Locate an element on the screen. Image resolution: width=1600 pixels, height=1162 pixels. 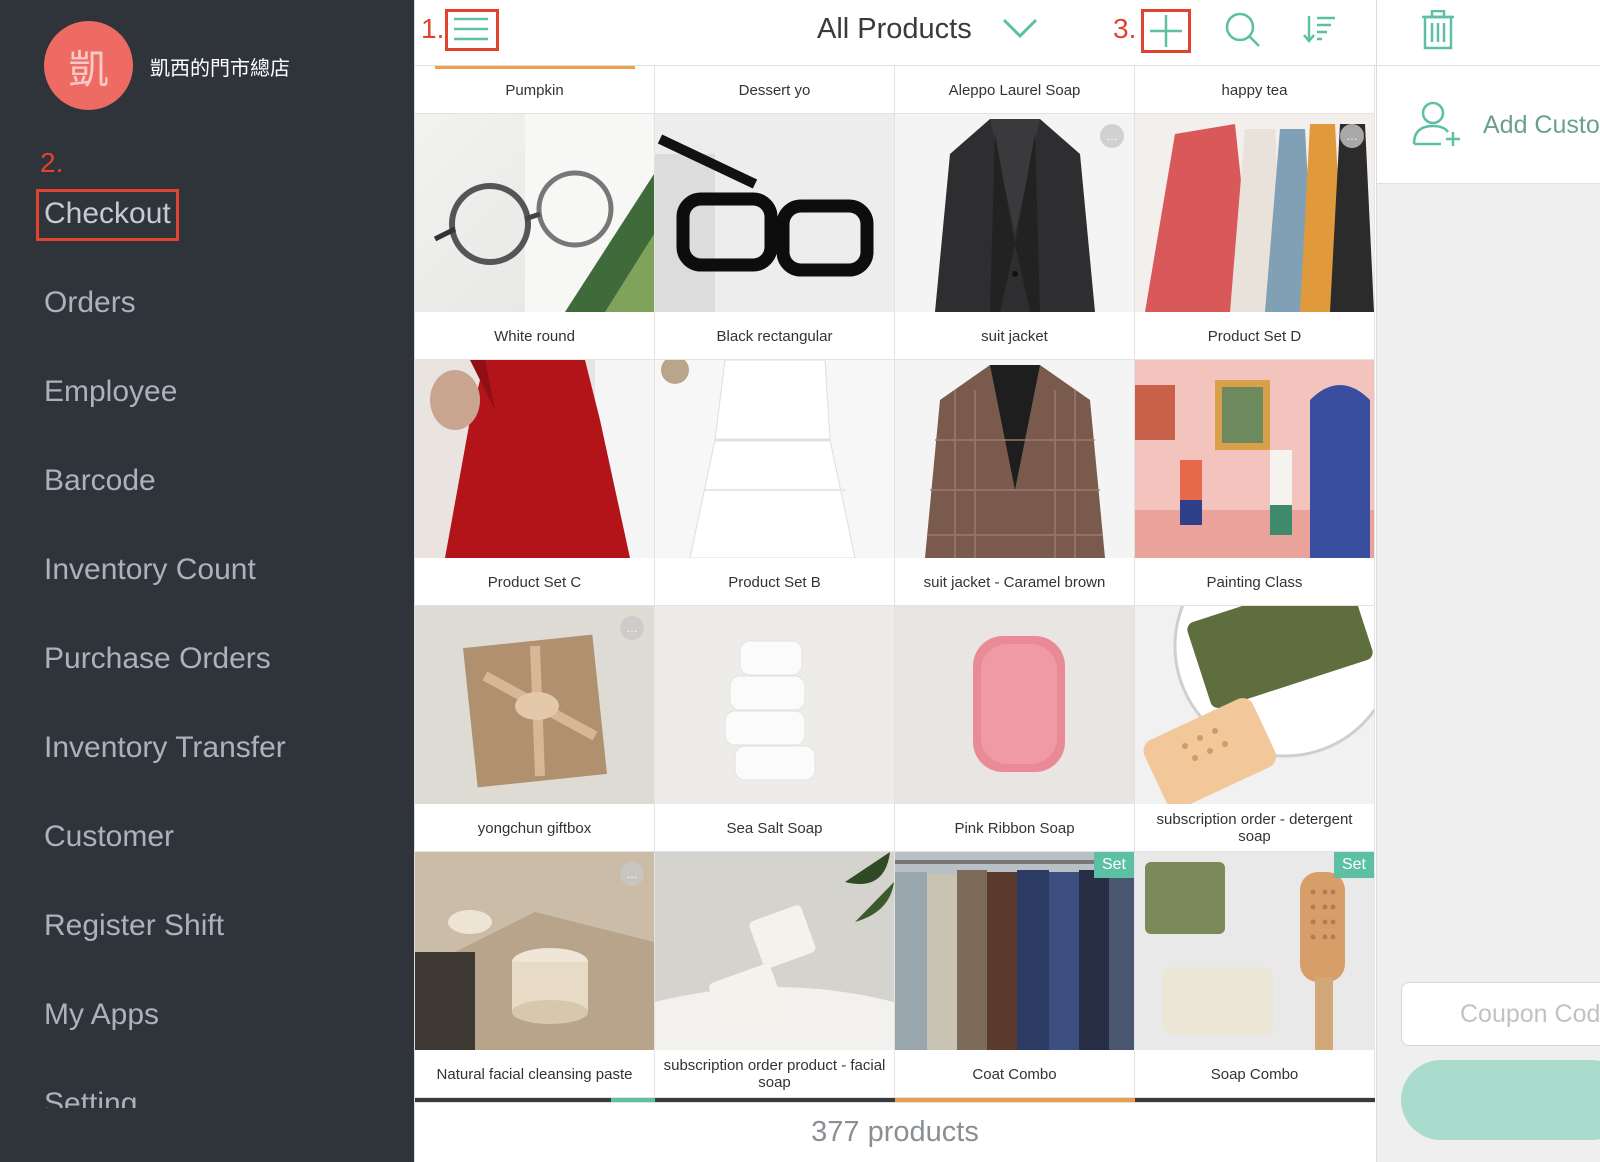
sidebar-item-register-shift: Register Shift is located at coordinates (134, 926).